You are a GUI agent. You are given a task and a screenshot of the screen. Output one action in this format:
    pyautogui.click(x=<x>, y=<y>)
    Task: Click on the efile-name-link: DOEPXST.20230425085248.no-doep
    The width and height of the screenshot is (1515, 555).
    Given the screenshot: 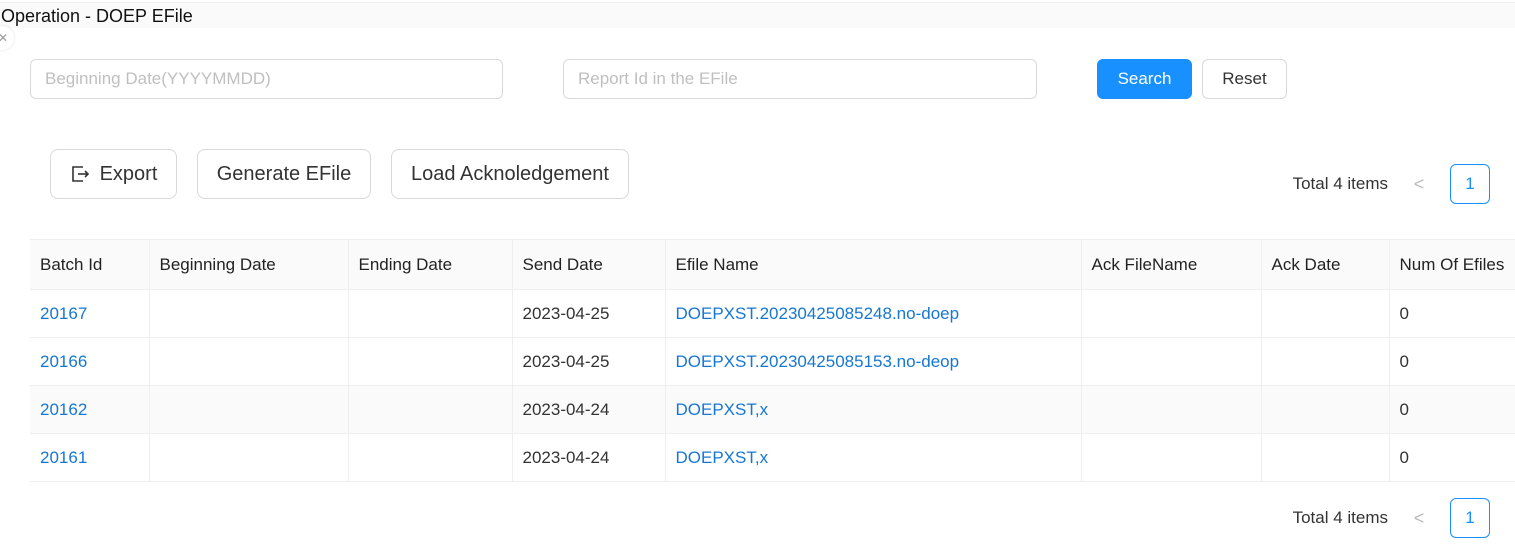 What is the action you would take?
    pyautogui.click(x=818, y=313)
    